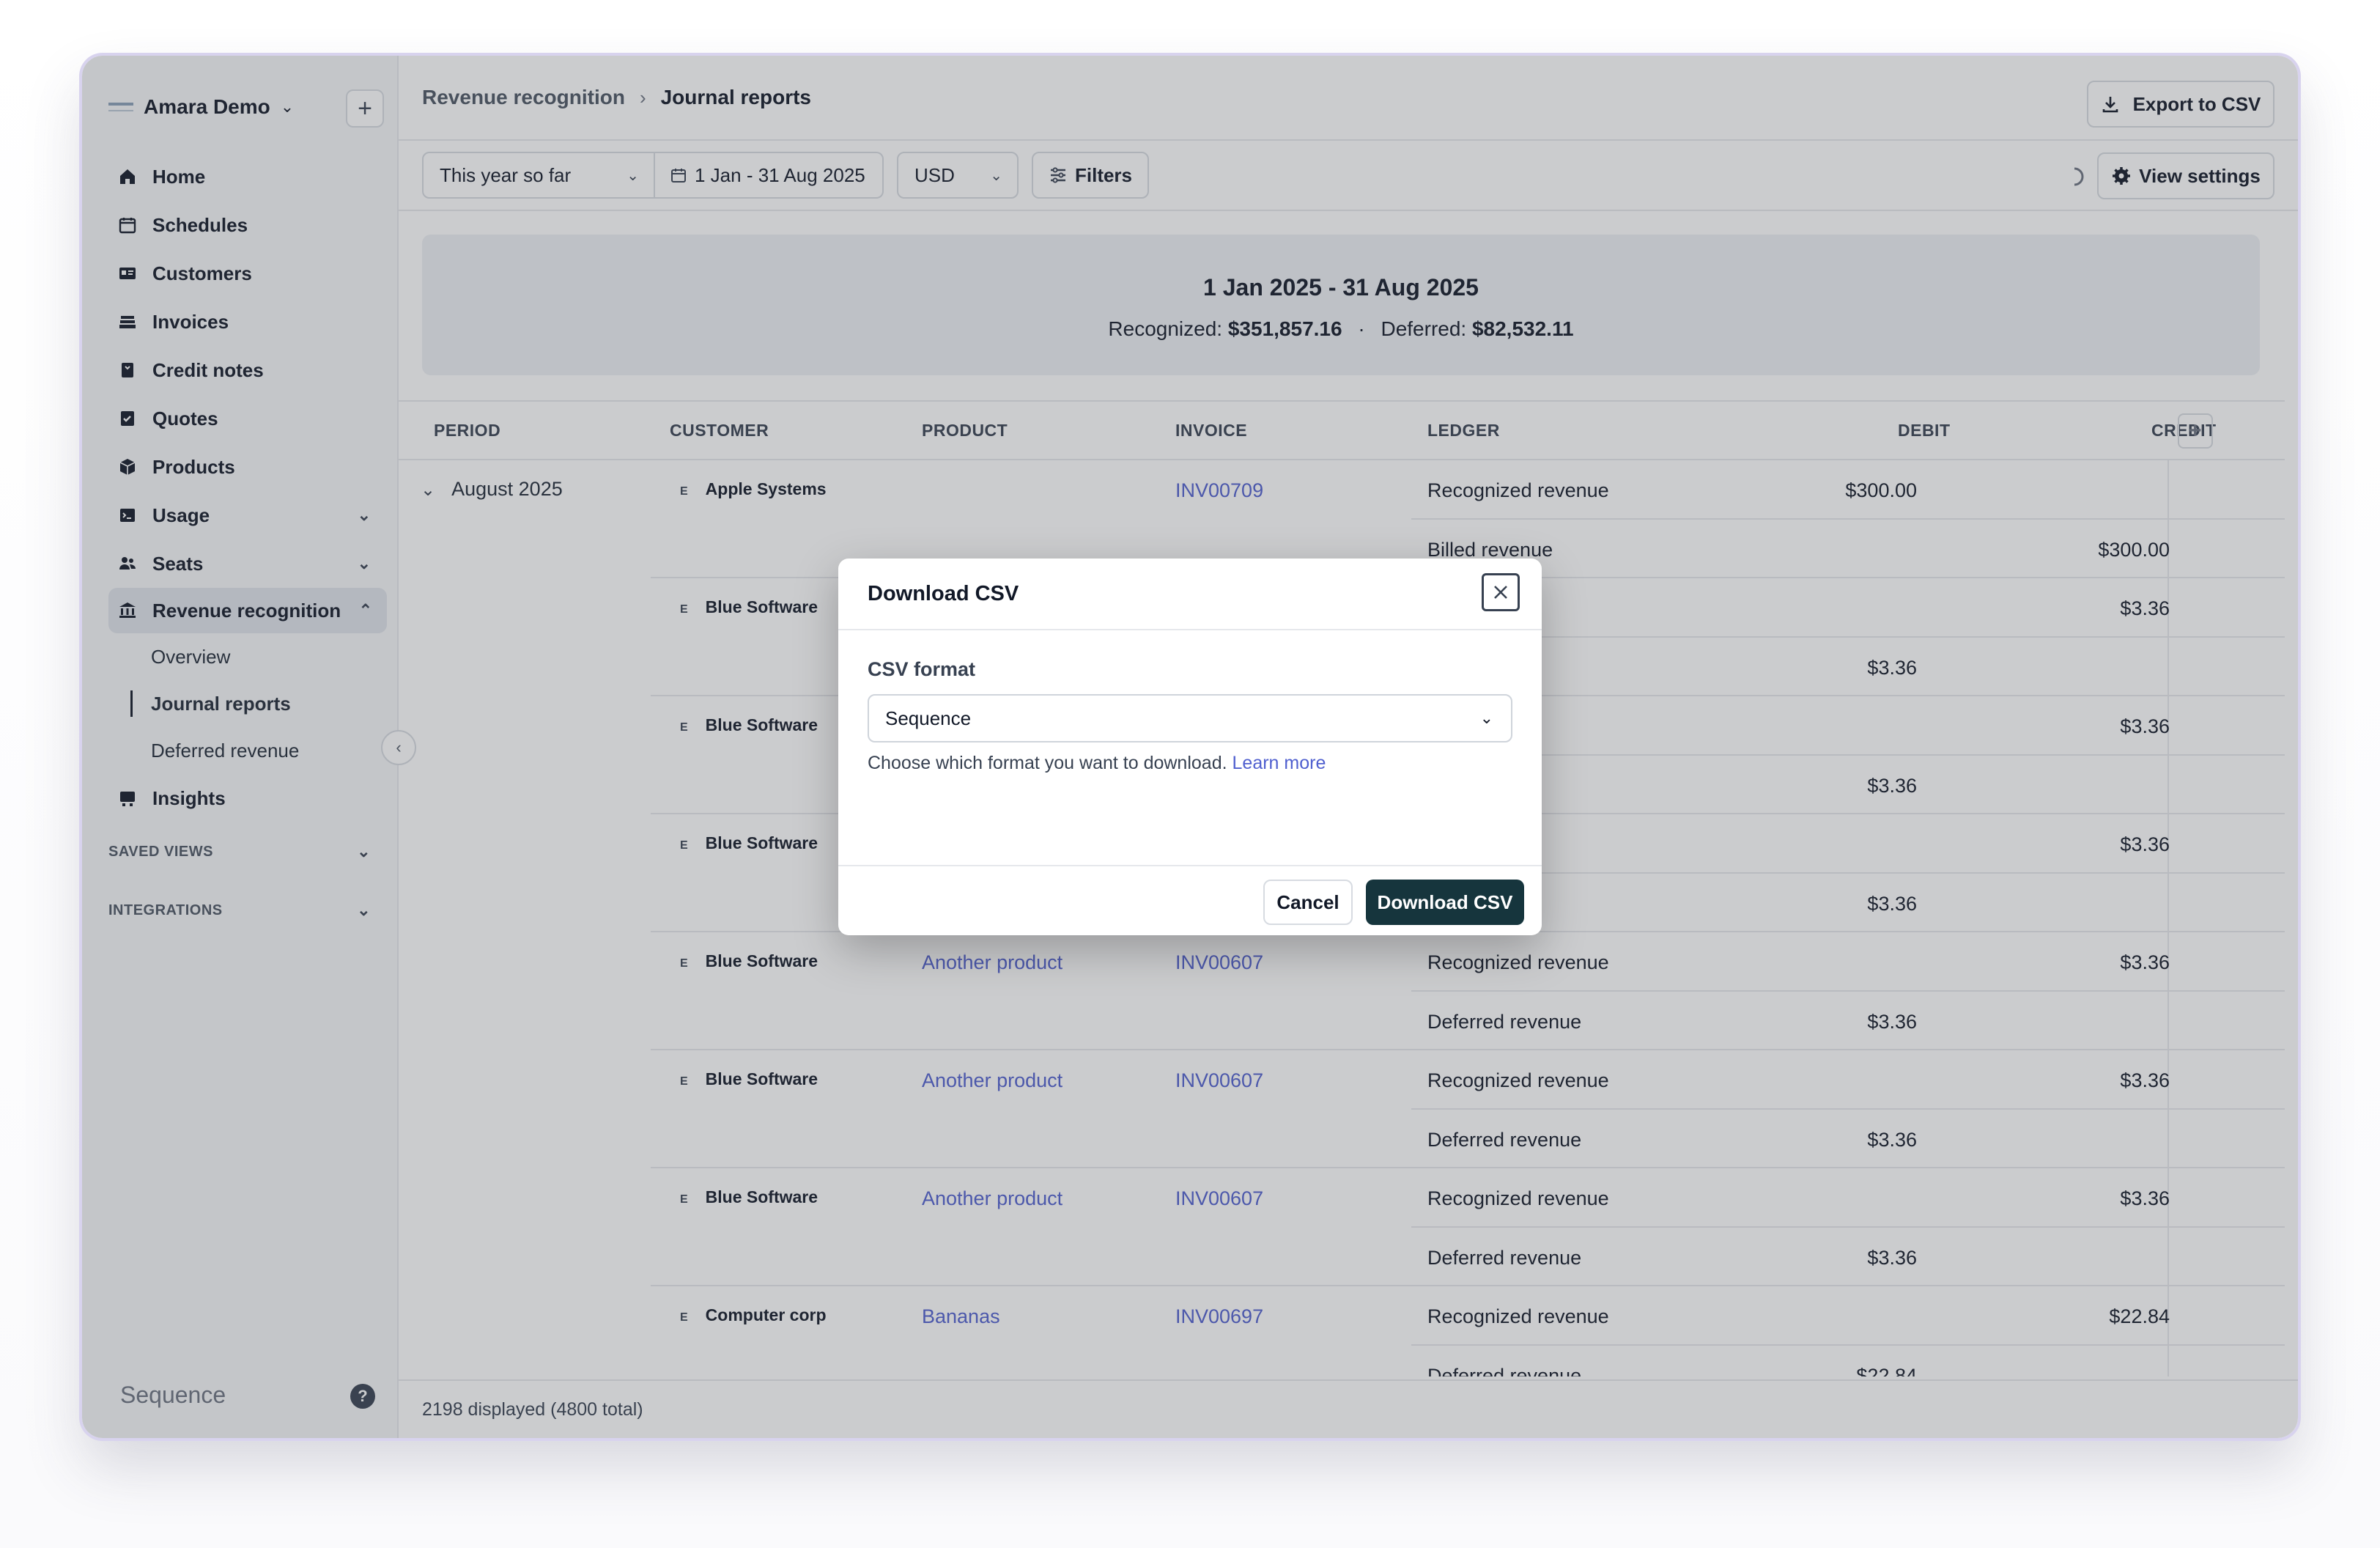 This screenshot has width=2380, height=1548. Describe the element at coordinates (1190, 594) in the screenshot. I see `dialog-header: Download CSV` at that location.